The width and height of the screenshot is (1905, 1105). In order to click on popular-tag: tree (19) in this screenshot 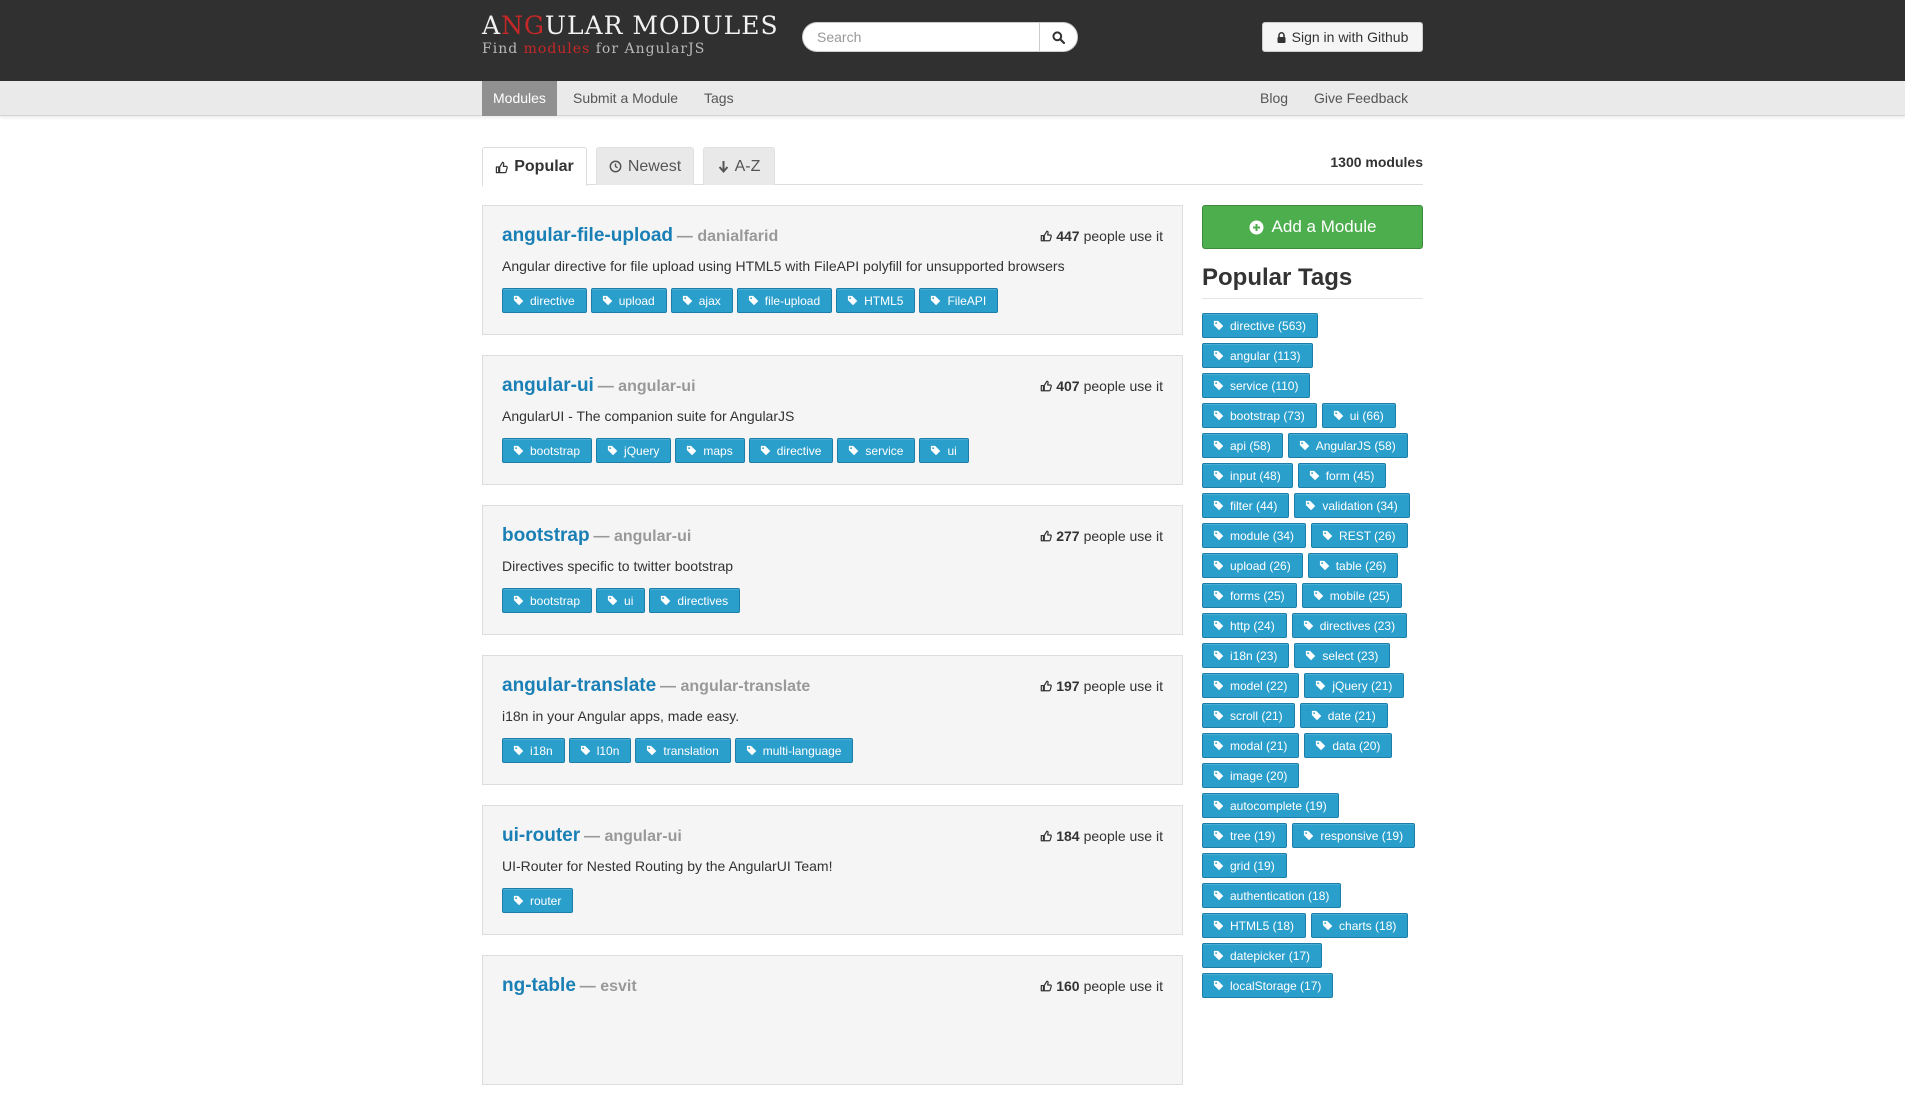, I will do `click(1245, 835)`.